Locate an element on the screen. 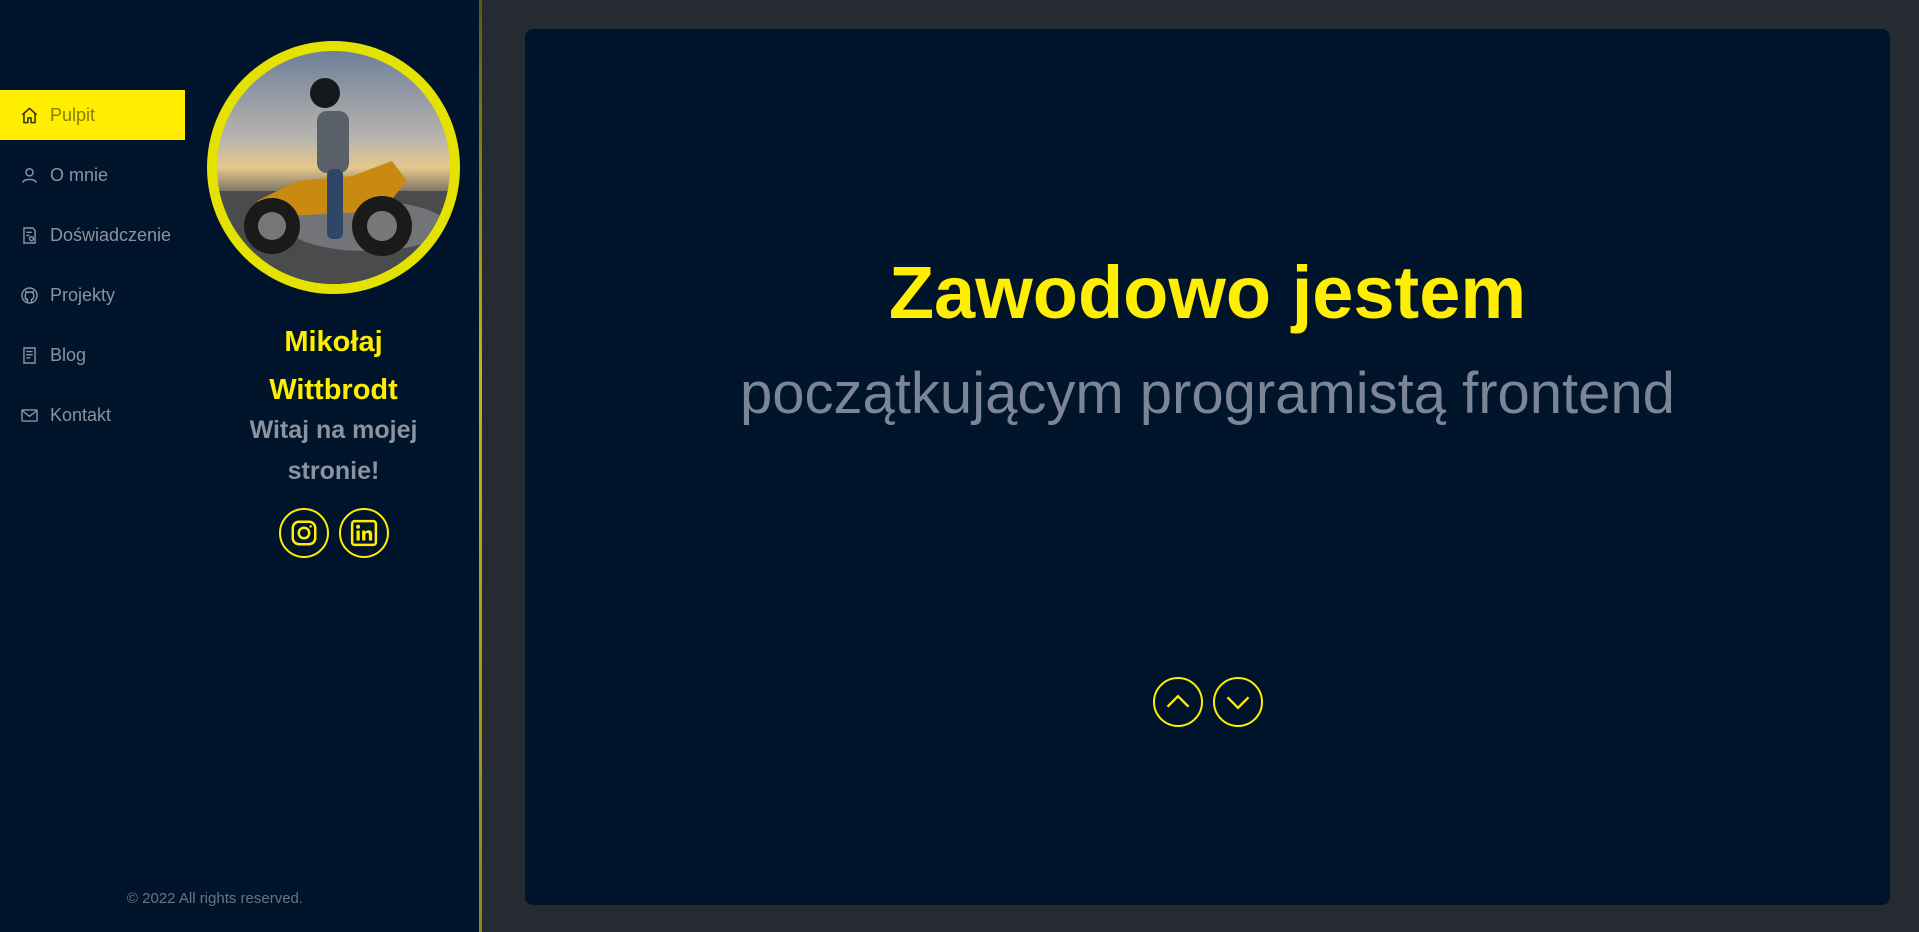 Image resolution: width=1919 pixels, height=932 pixels. greeting-line-2: stronie! is located at coordinates (333, 471).